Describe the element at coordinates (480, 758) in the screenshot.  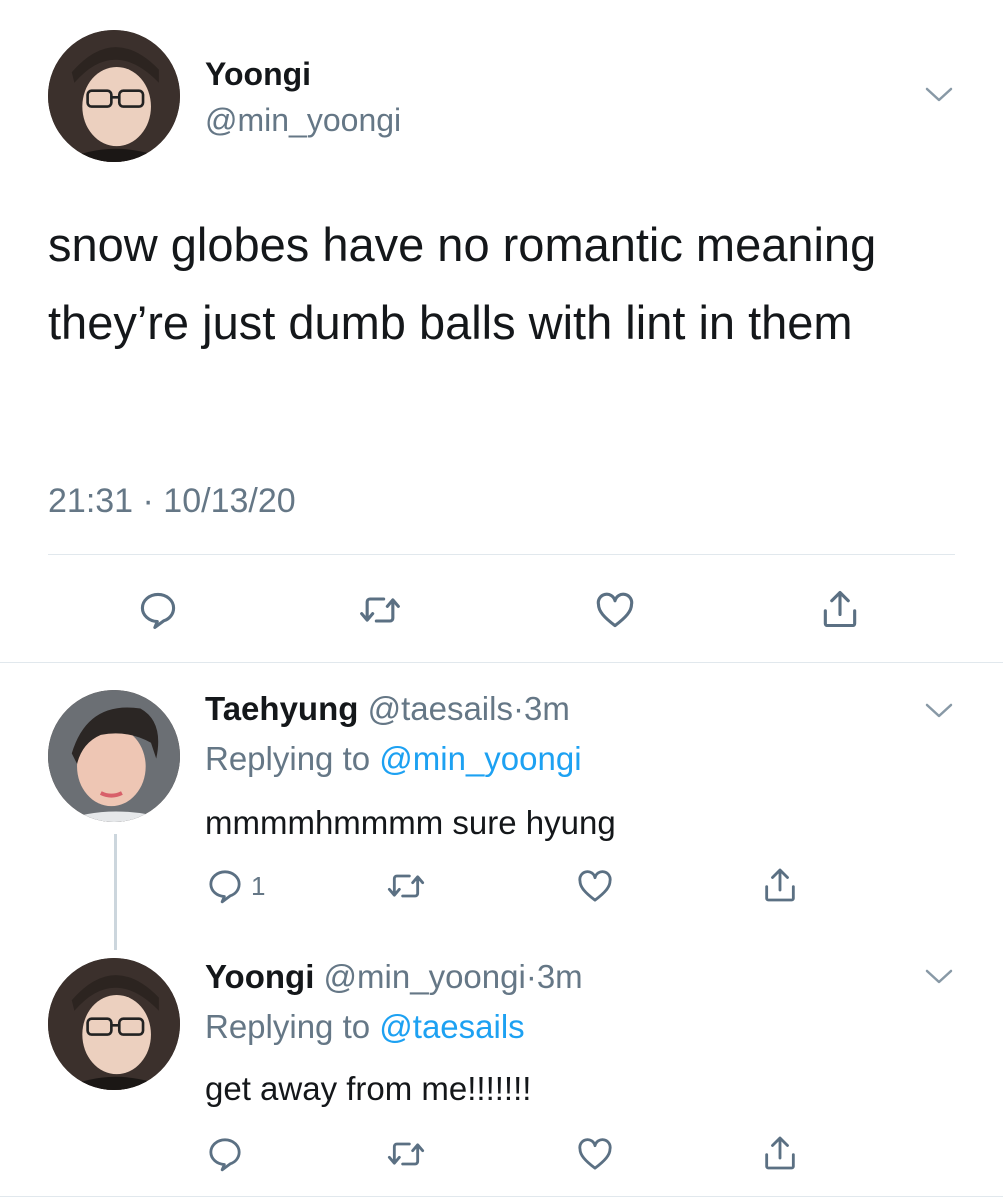
I see `replying-to-handle: @min_yoongi` at that location.